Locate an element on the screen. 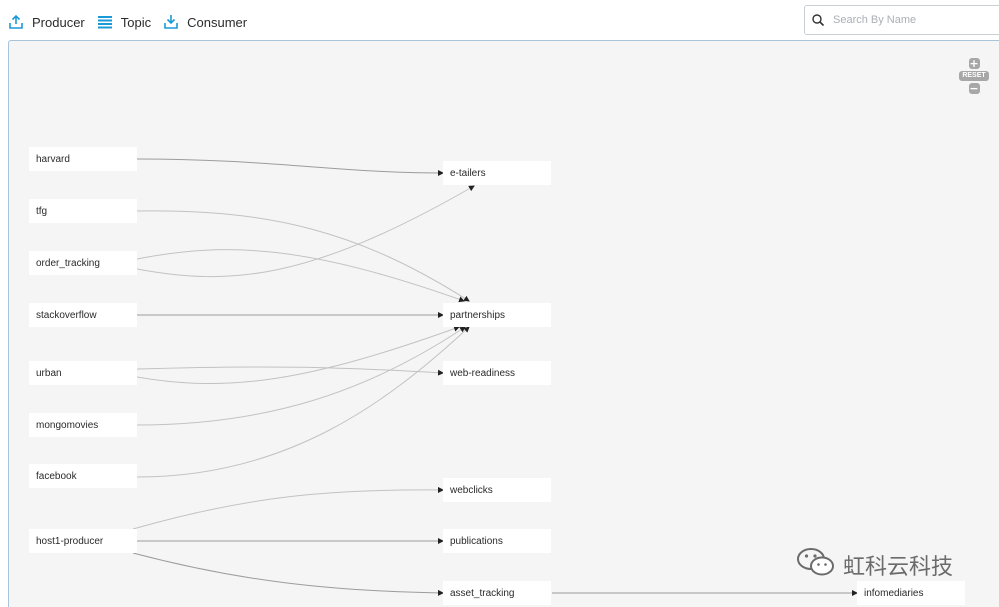 Image resolution: width=999 pixels, height=607 pixels. legend-producer: Producer is located at coordinates (46, 22).